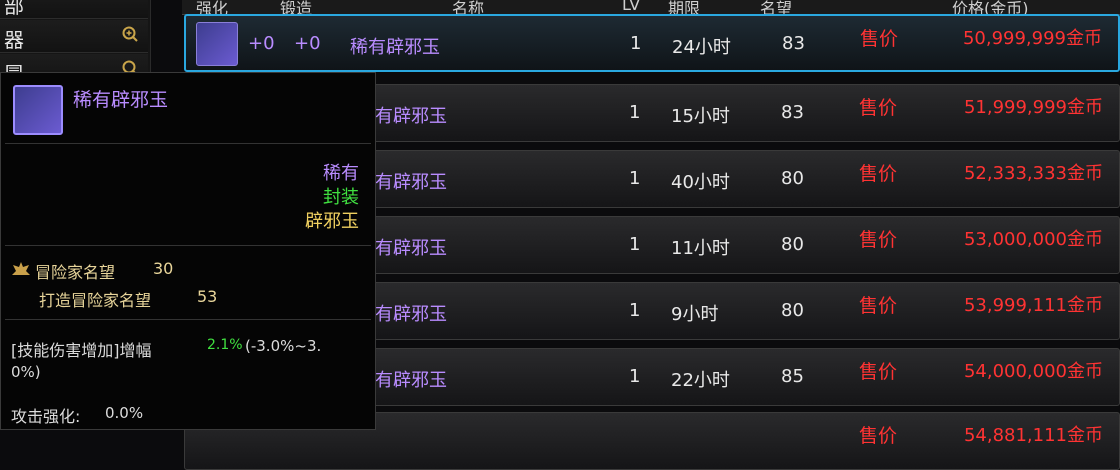 Image resolution: width=1120 pixels, height=470 pixels. Describe the element at coordinates (1033, 173) in the screenshot. I see `price-value: 52,333,333金币` at that location.